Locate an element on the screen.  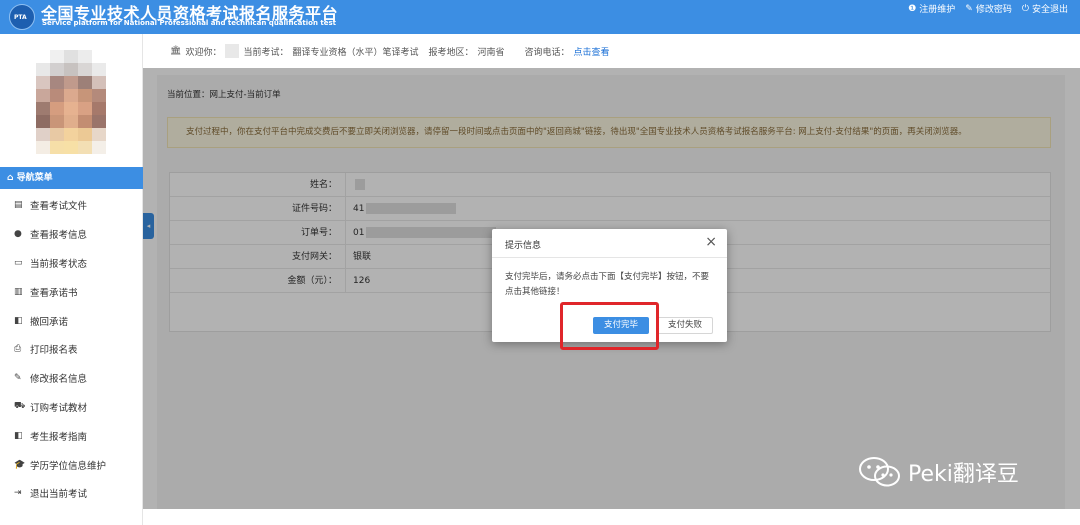
sidebar-item-application-info: ● 查看报考信息 is located at coordinates (71, 234).